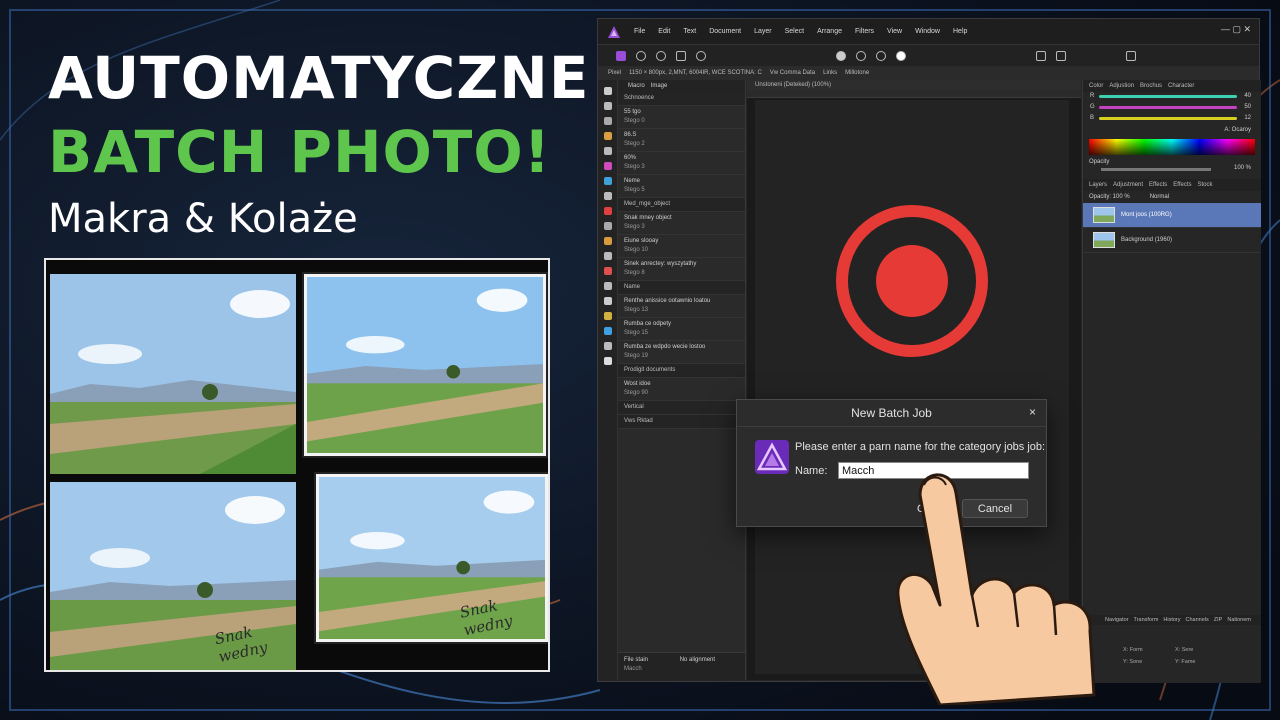 The image size is (1280, 720). What do you see at coordinates (1171, 620) in the screenshot?
I see `tab-history: History` at bounding box center [1171, 620].